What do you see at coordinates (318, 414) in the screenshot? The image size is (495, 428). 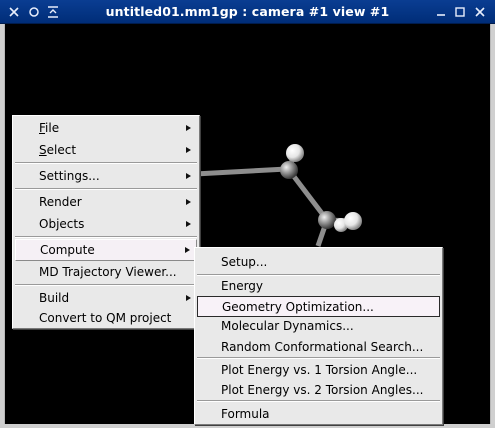 I see `submenu-item-formula: Formula` at bounding box center [318, 414].